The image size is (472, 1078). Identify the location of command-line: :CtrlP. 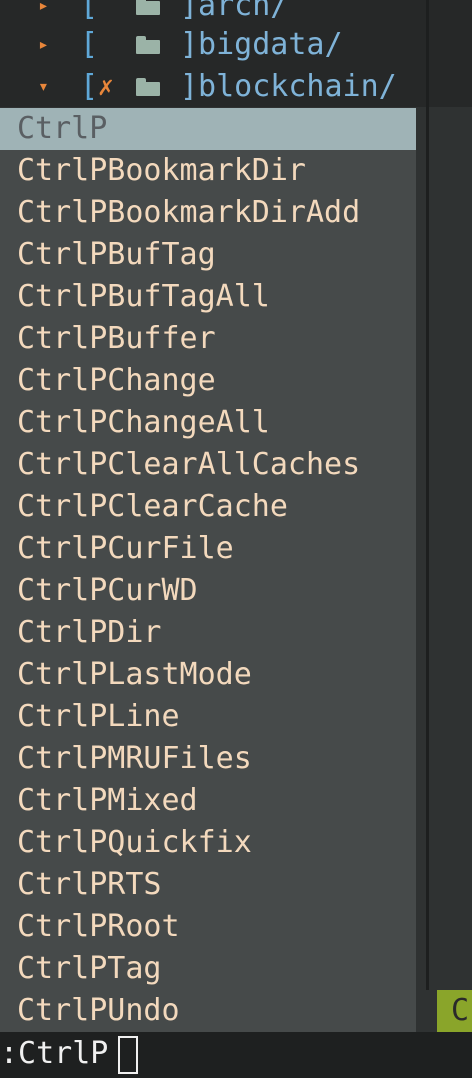
(236, 1055).